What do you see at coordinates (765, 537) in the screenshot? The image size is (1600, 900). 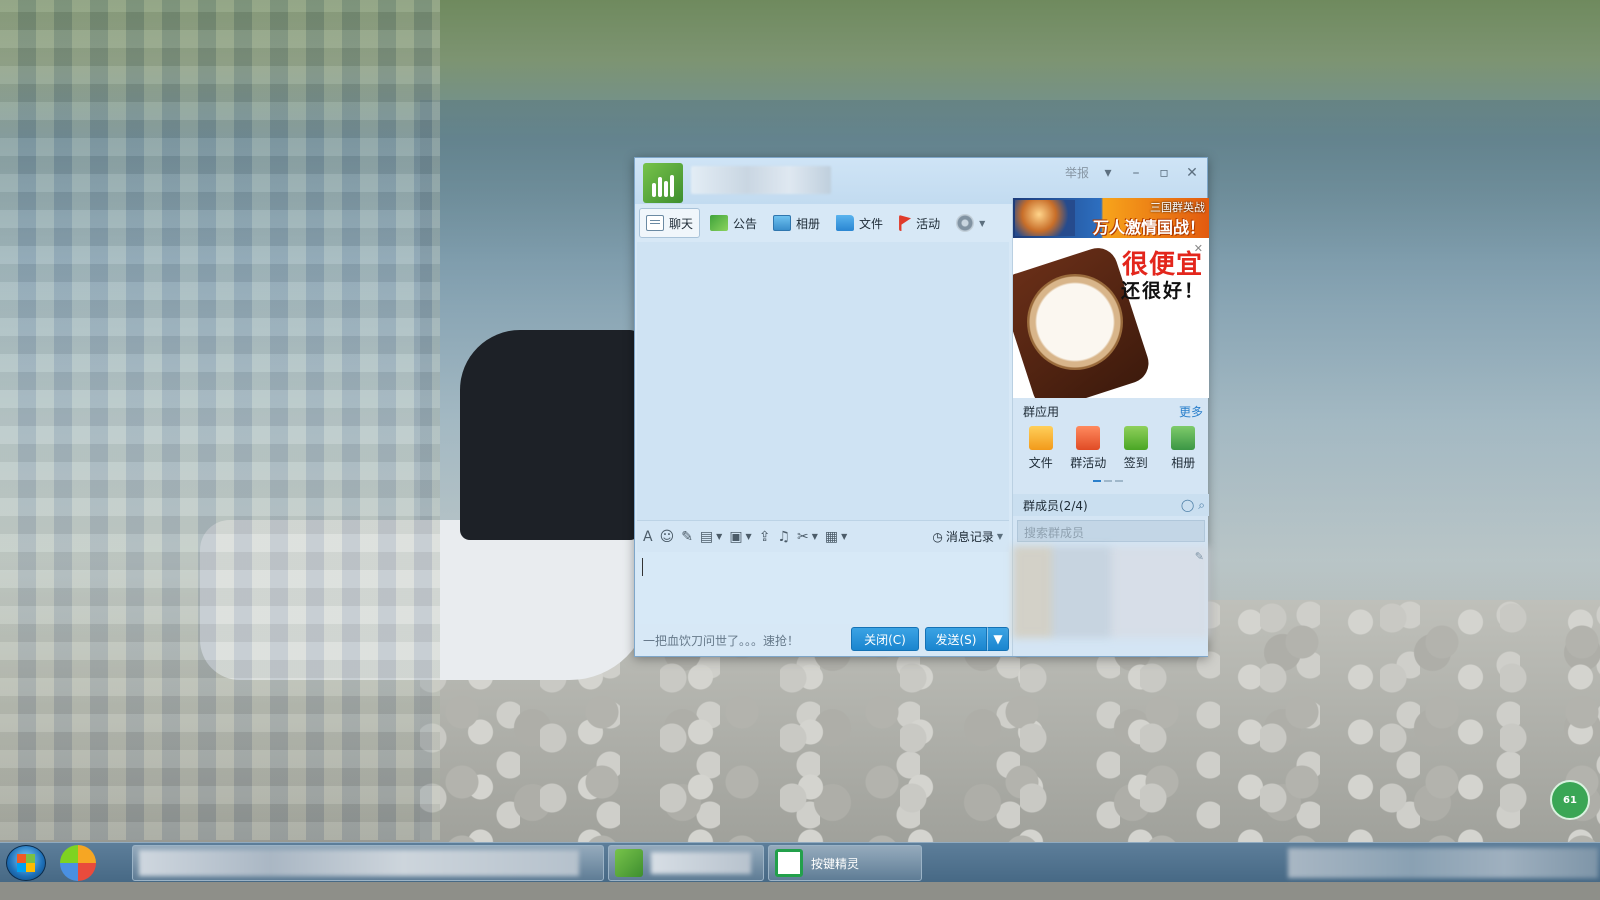 I see `upload-icon: ⇪` at bounding box center [765, 537].